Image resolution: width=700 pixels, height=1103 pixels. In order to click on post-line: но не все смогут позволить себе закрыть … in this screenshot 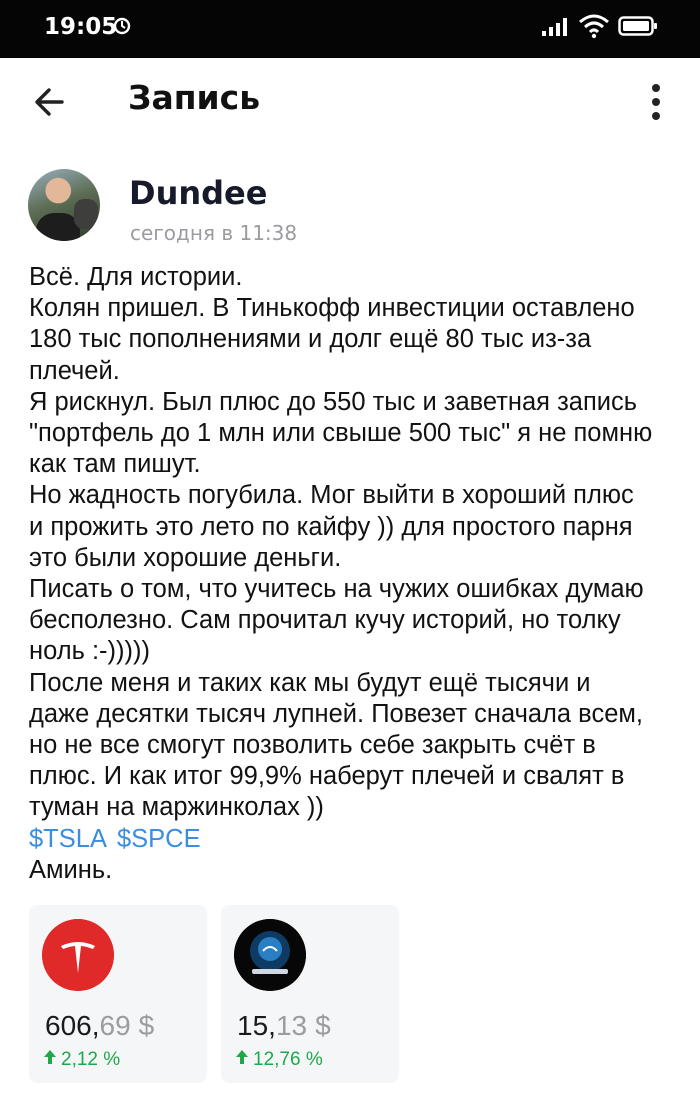, I will do `click(312, 745)`.